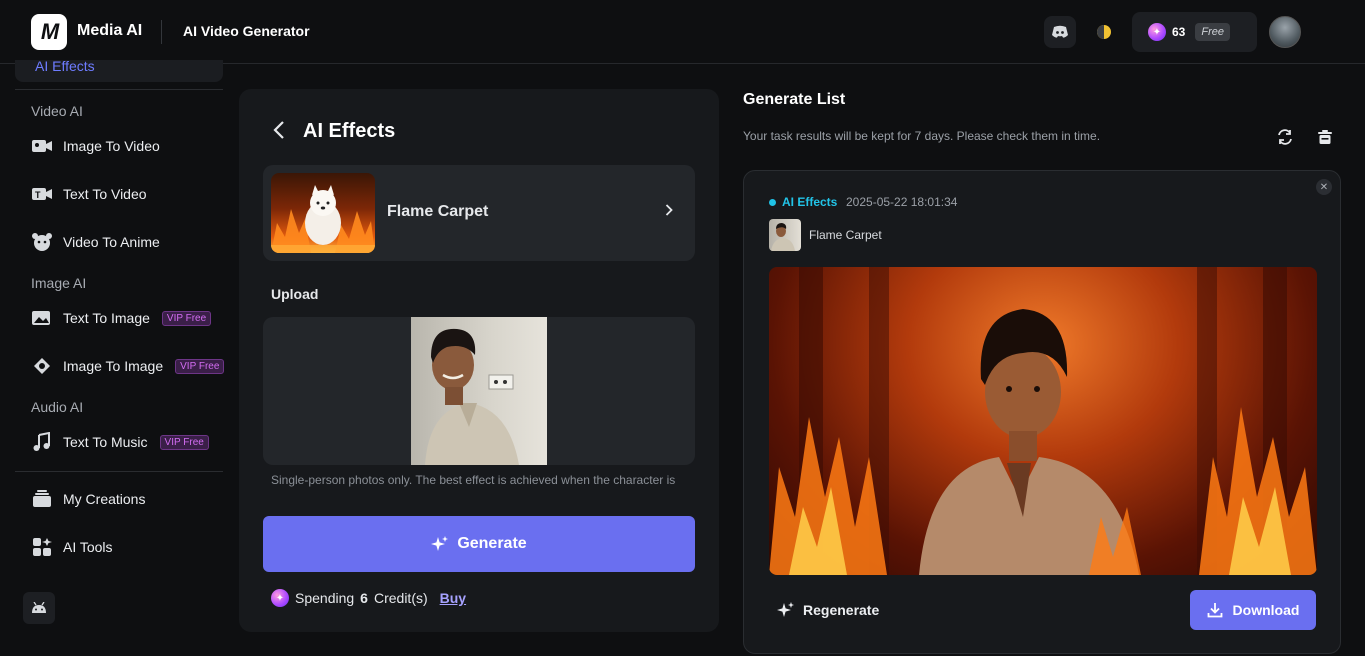 The image size is (1365, 656). I want to click on chevron-right-icon, so click(669, 212).